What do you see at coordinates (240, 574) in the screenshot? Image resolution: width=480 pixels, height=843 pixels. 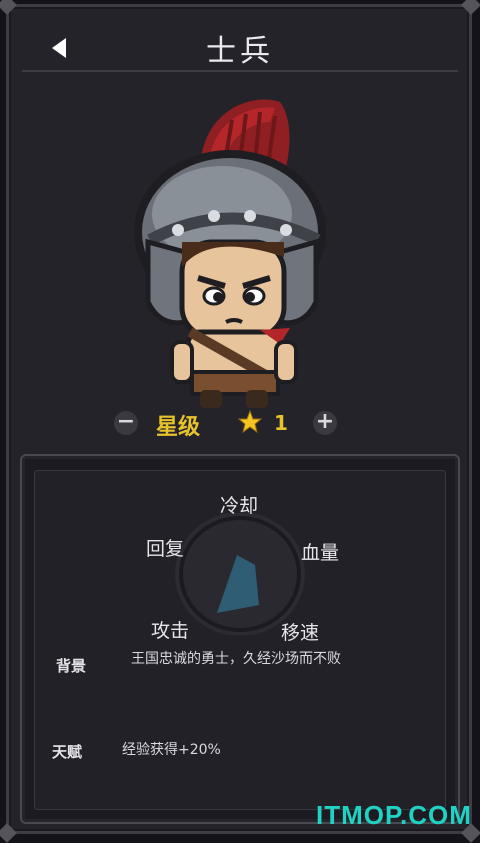 I see `attribute-radar-chart` at bounding box center [240, 574].